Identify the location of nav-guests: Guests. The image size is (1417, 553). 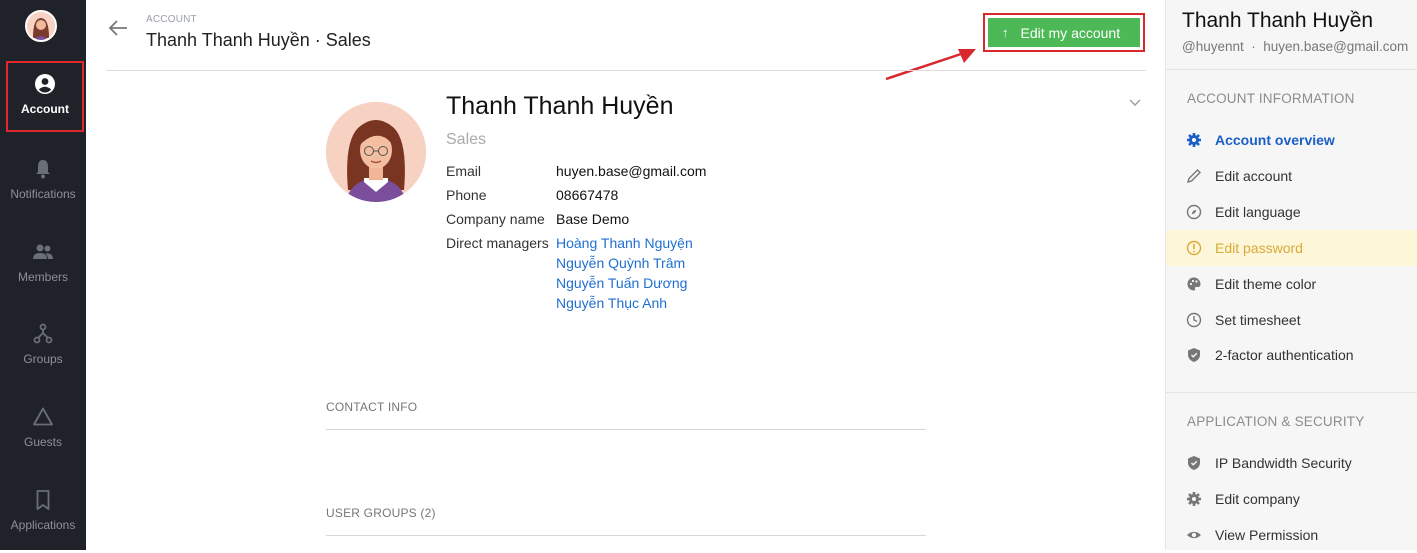
(43, 427).